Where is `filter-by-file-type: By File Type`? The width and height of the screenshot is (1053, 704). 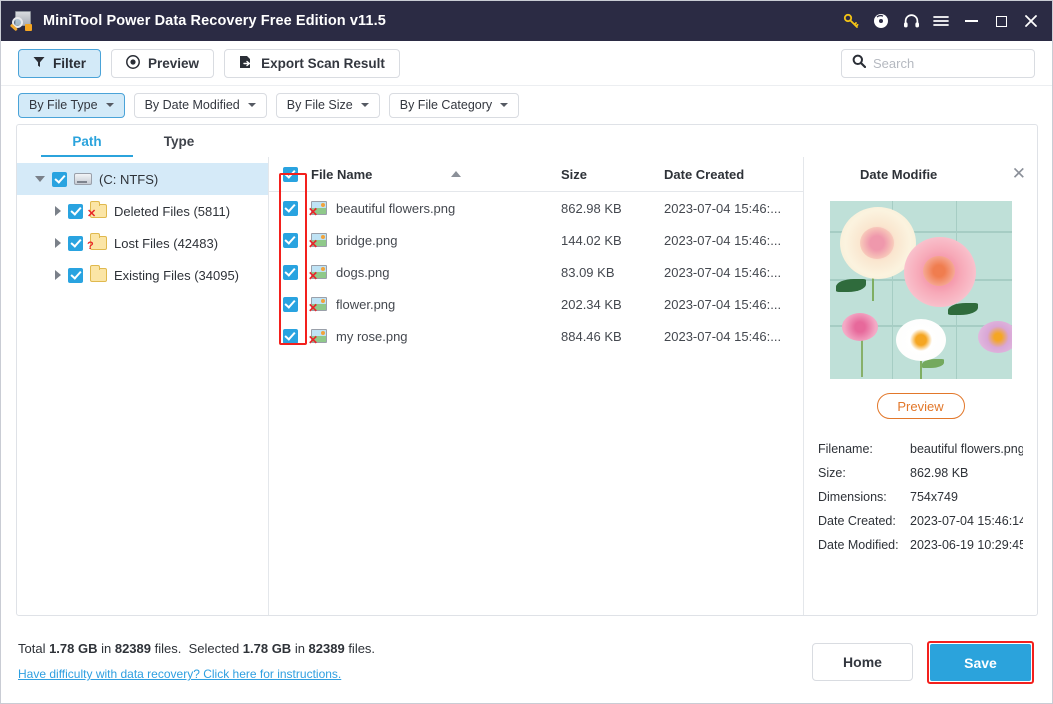
filter-by-file-type: By File Type is located at coordinates (71, 105).